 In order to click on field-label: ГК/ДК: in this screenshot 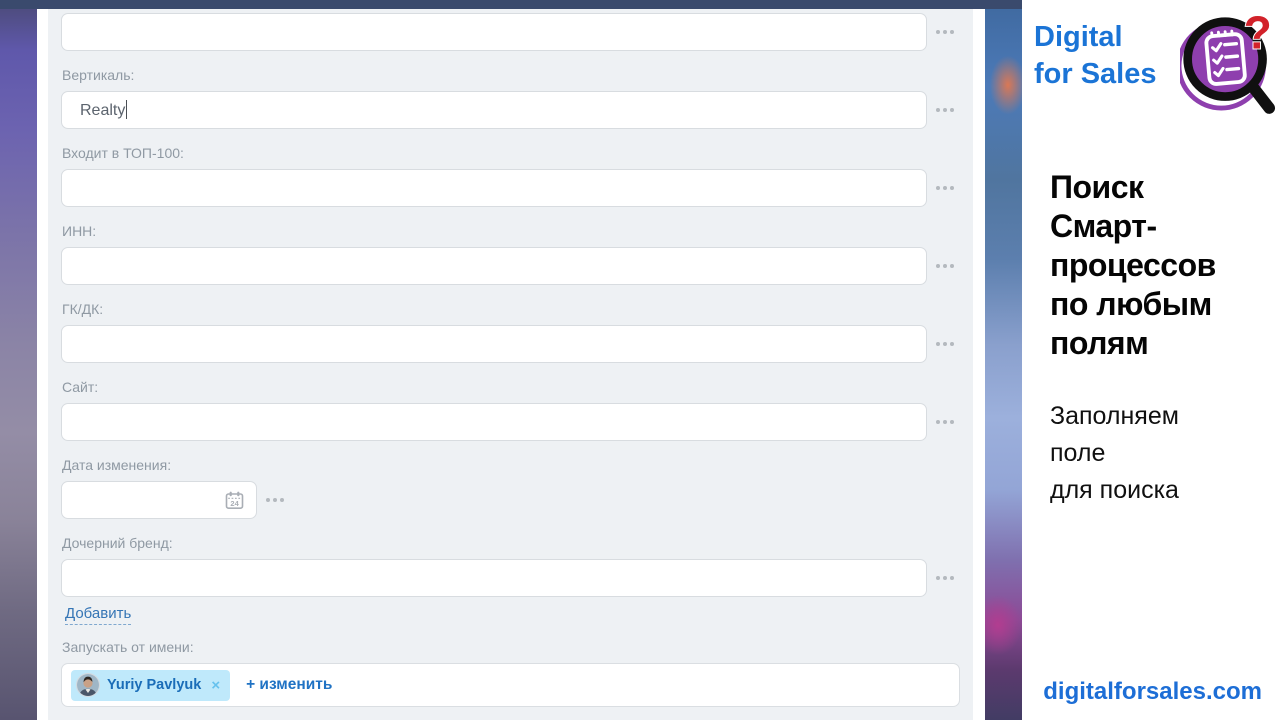, I will do `click(83, 309)`.